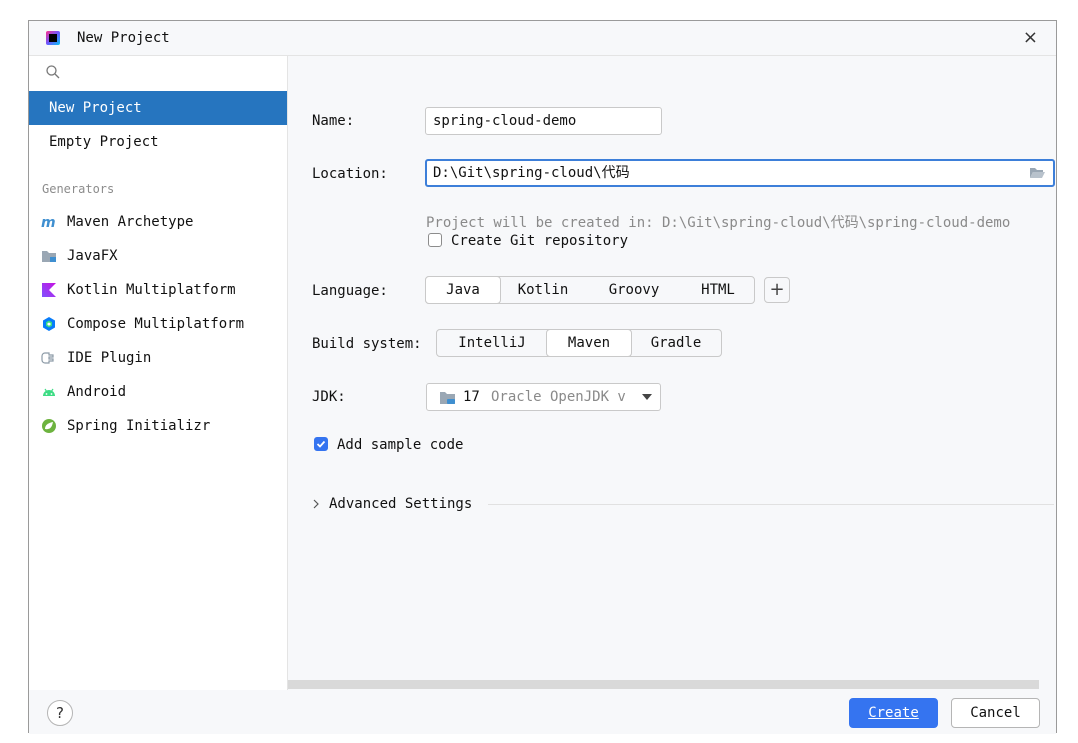 The height and width of the screenshot is (743, 1078). Describe the element at coordinates (53, 38) in the screenshot. I see `intellij-app-icon` at that location.